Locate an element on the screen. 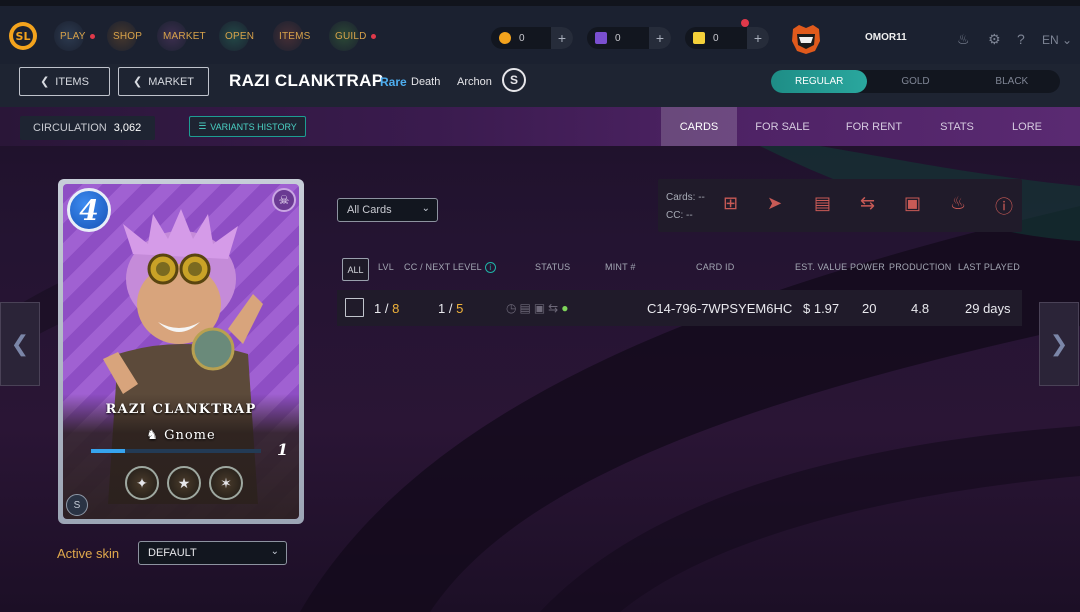 This screenshot has width=1080, height=612. nav-play: PLAY is located at coordinates (74, 36).